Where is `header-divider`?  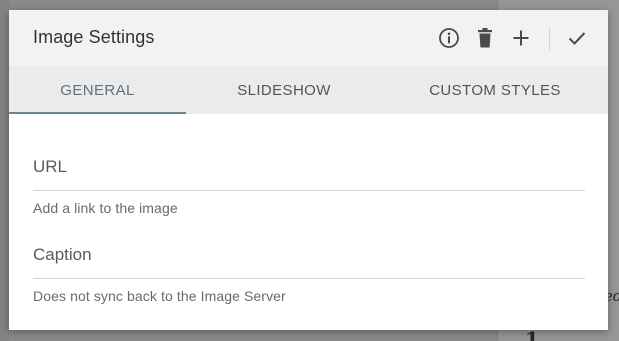
header-divider is located at coordinates (549, 39).